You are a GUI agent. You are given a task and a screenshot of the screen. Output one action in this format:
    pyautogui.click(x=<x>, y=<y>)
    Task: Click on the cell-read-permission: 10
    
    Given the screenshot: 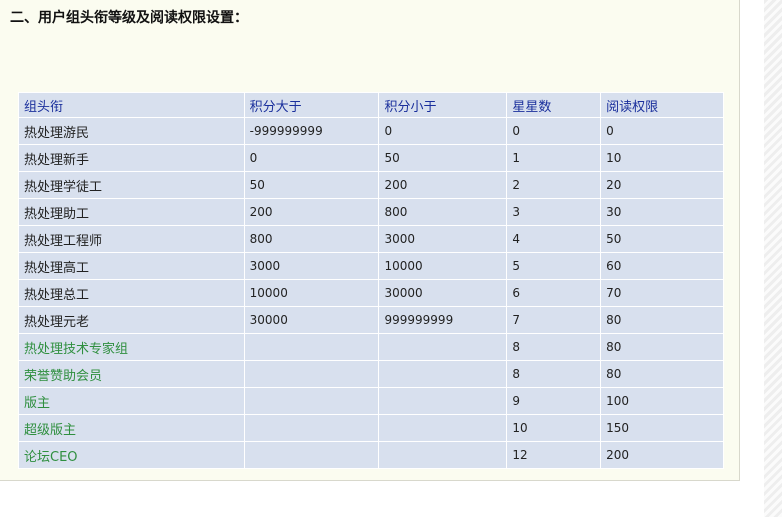 What is the action you would take?
    pyautogui.click(x=662, y=158)
    